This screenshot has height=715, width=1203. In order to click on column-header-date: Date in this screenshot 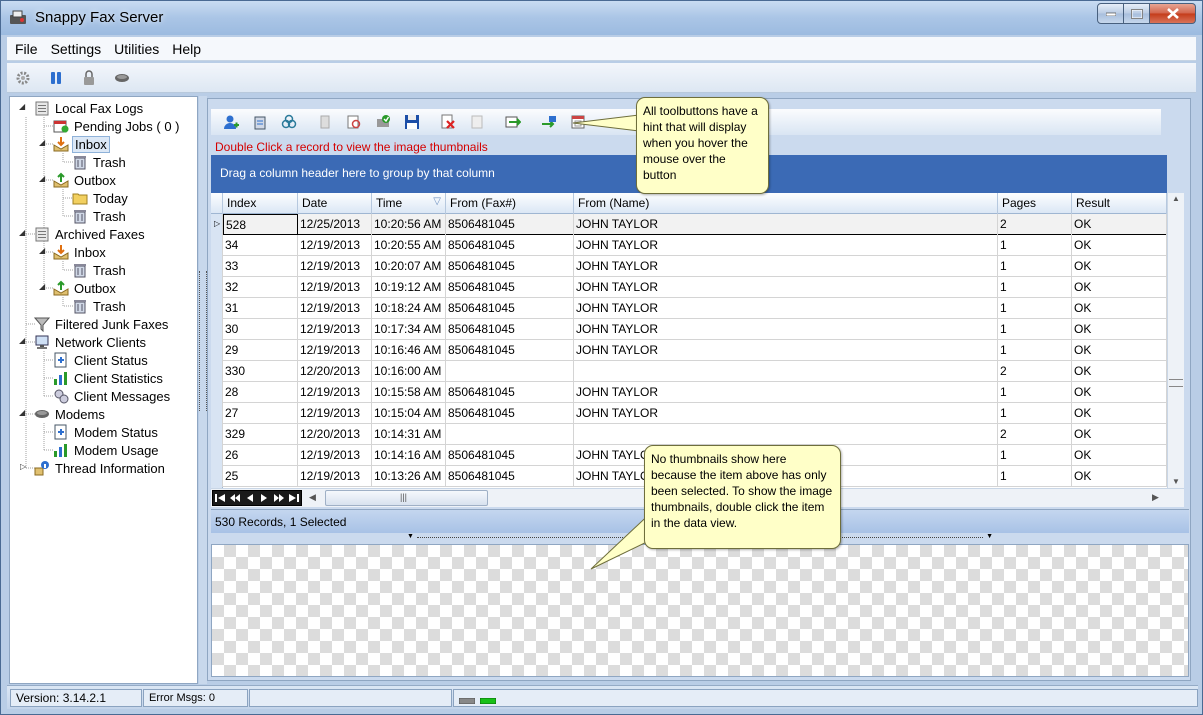, I will do `click(335, 203)`.